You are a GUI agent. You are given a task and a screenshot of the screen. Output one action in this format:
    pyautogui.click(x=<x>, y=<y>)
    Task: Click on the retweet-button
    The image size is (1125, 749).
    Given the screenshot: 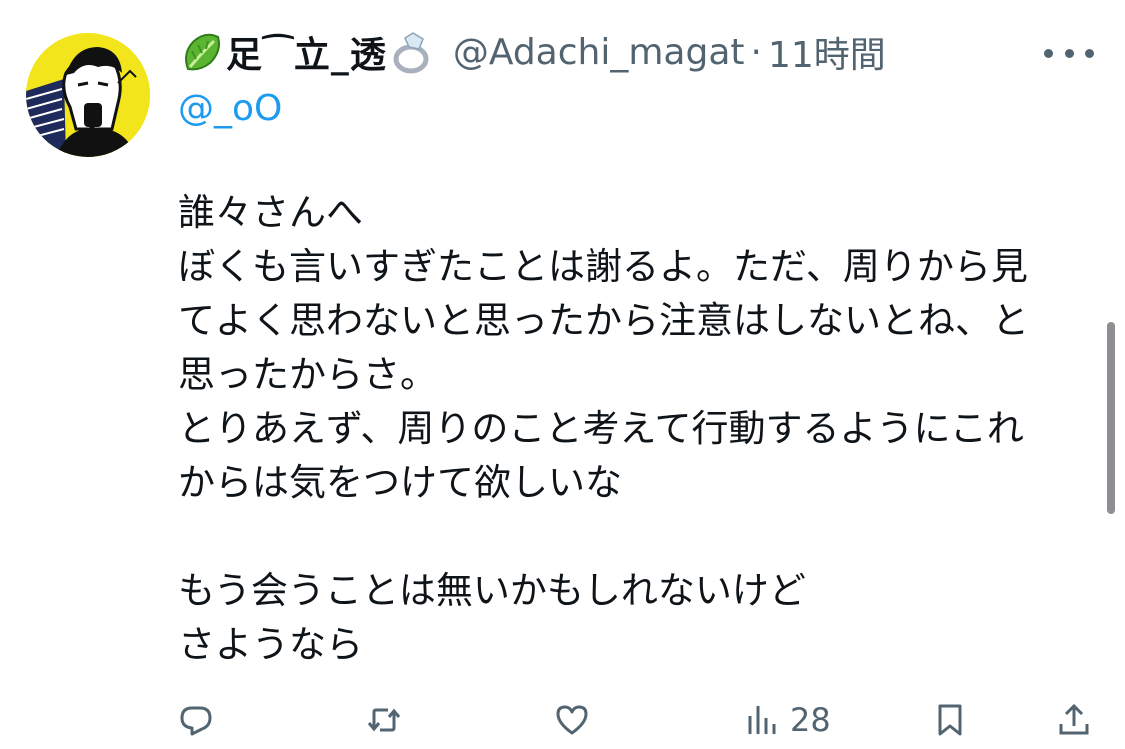 What is the action you would take?
    pyautogui.click(x=384, y=720)
    